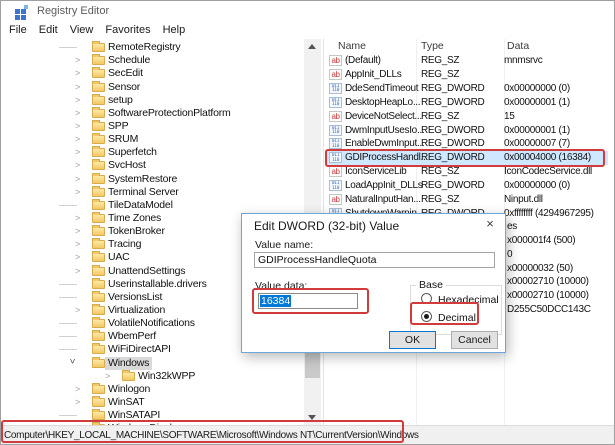  I want to click on tree-item: > SecEdit, so click(152, 73).